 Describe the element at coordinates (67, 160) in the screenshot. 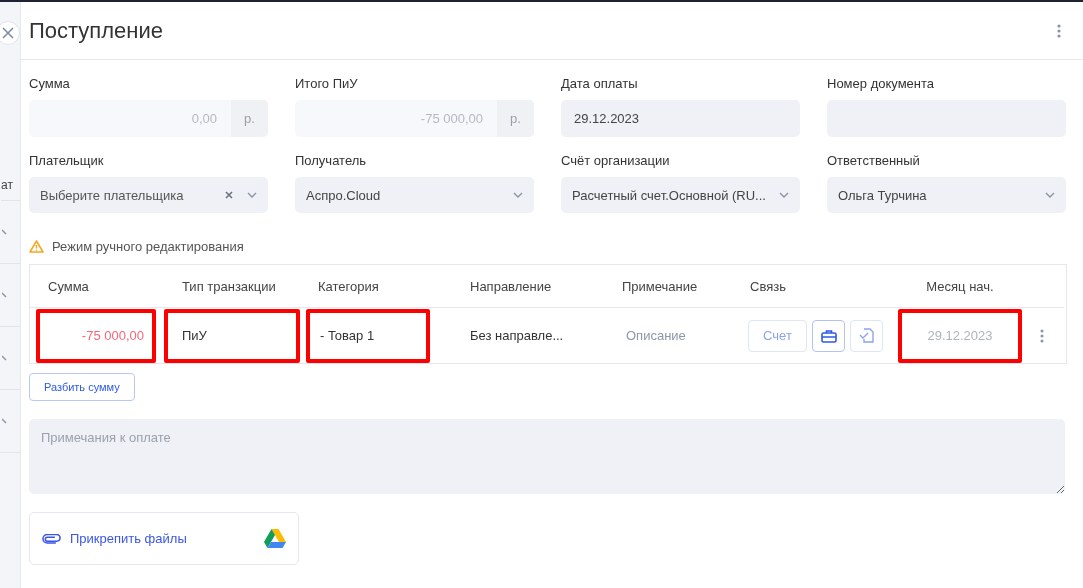

I see `field-label: Плательщик` at that location.